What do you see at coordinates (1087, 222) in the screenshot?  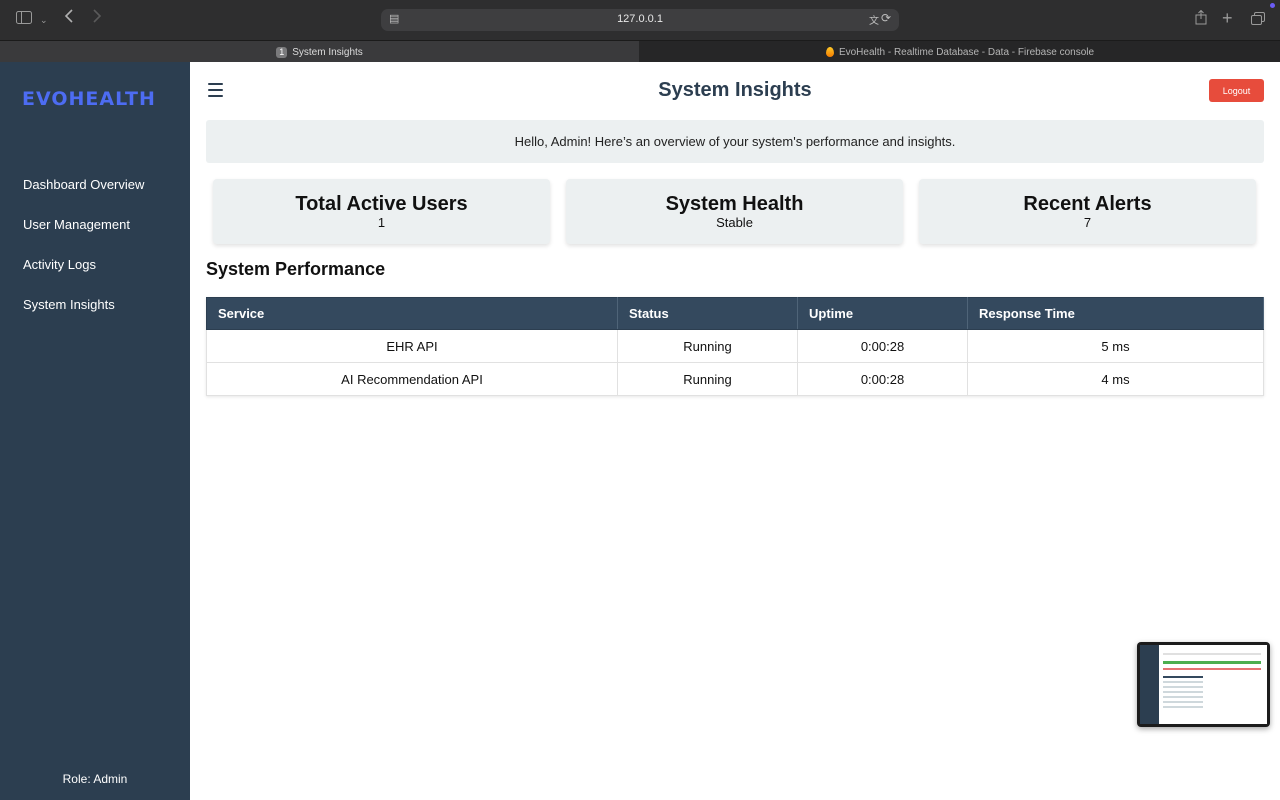 I see `card-value: 7` at bounding box center [1087, 222].